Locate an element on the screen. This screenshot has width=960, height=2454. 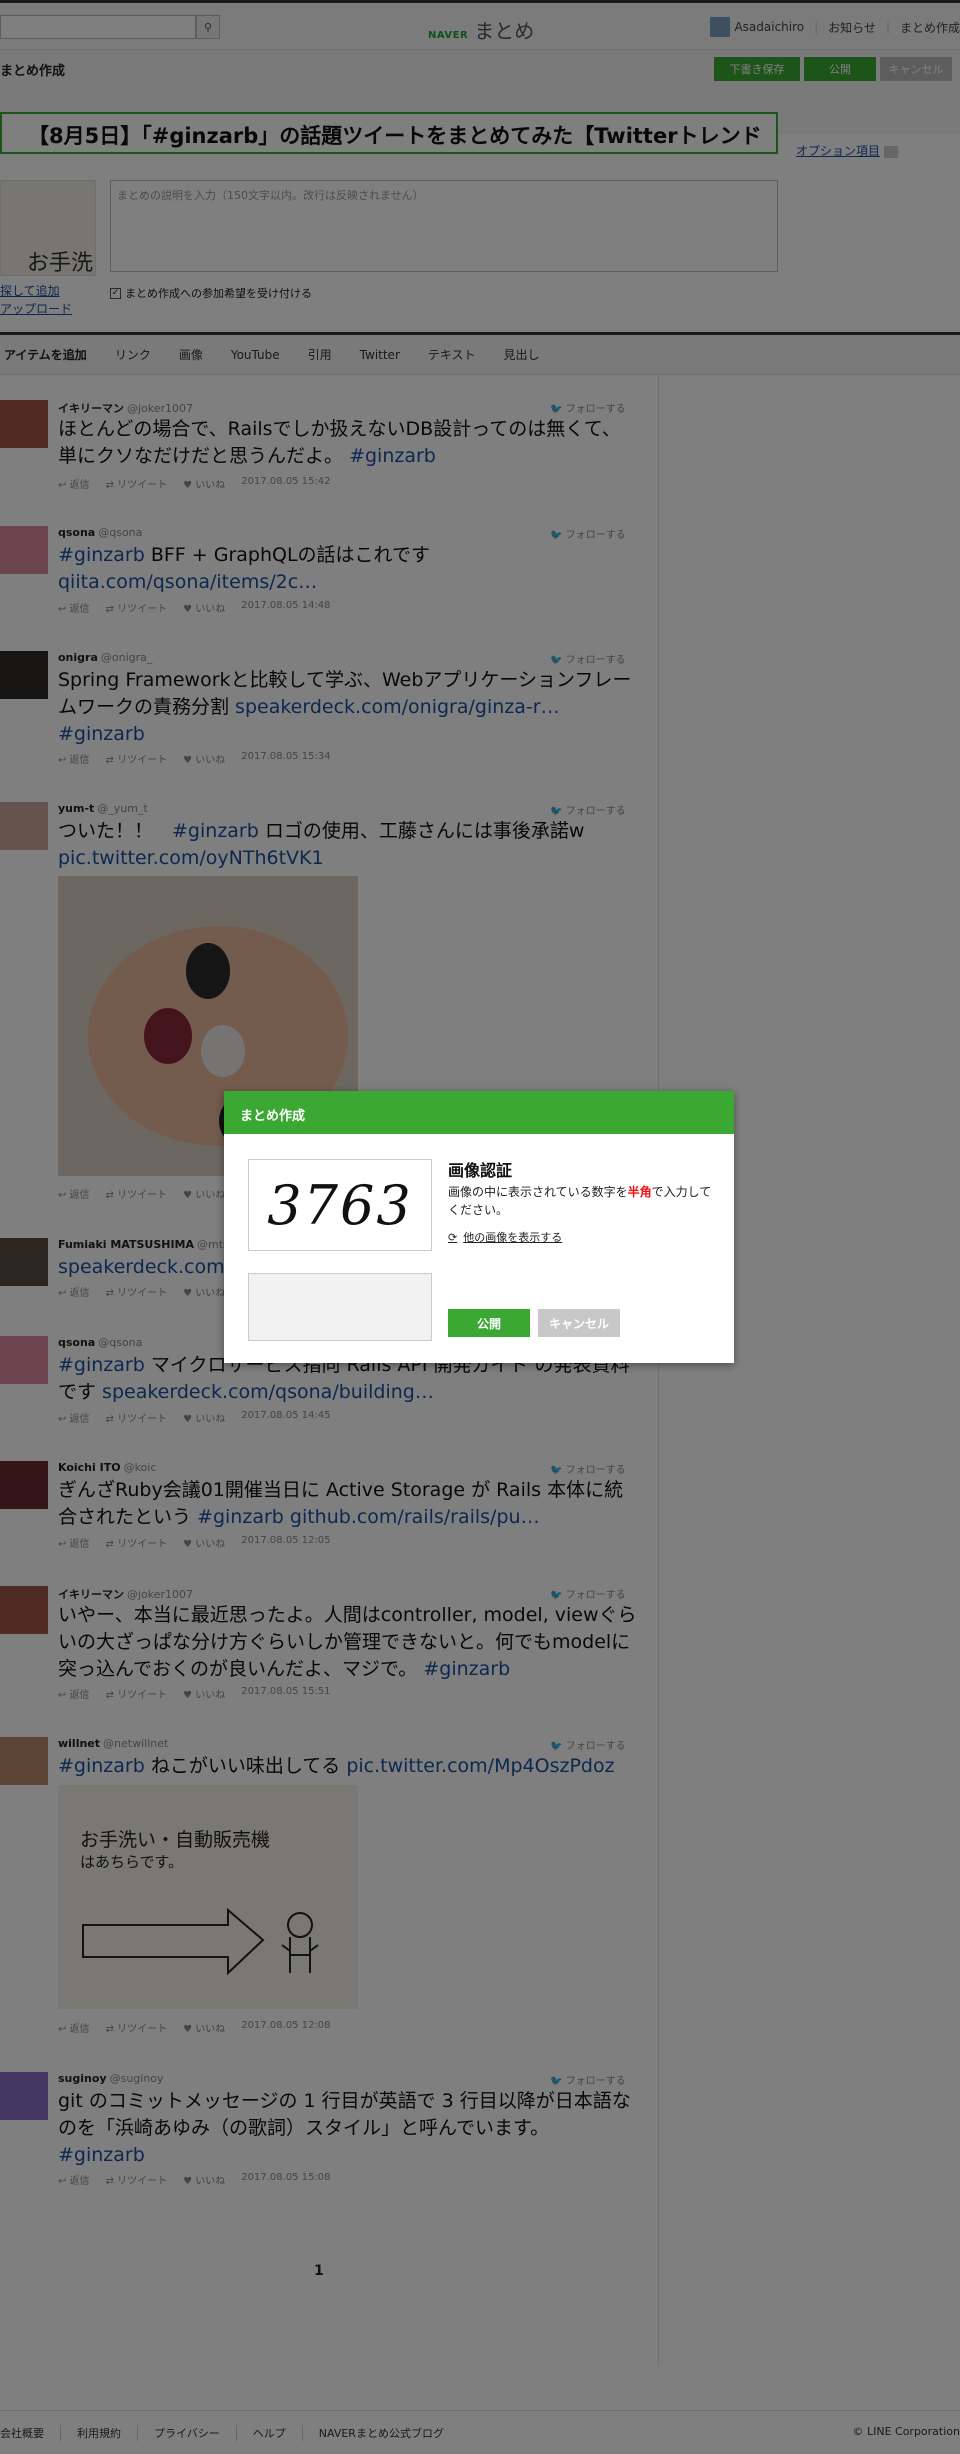
captcha-input is located at coordinates (340, 1307).